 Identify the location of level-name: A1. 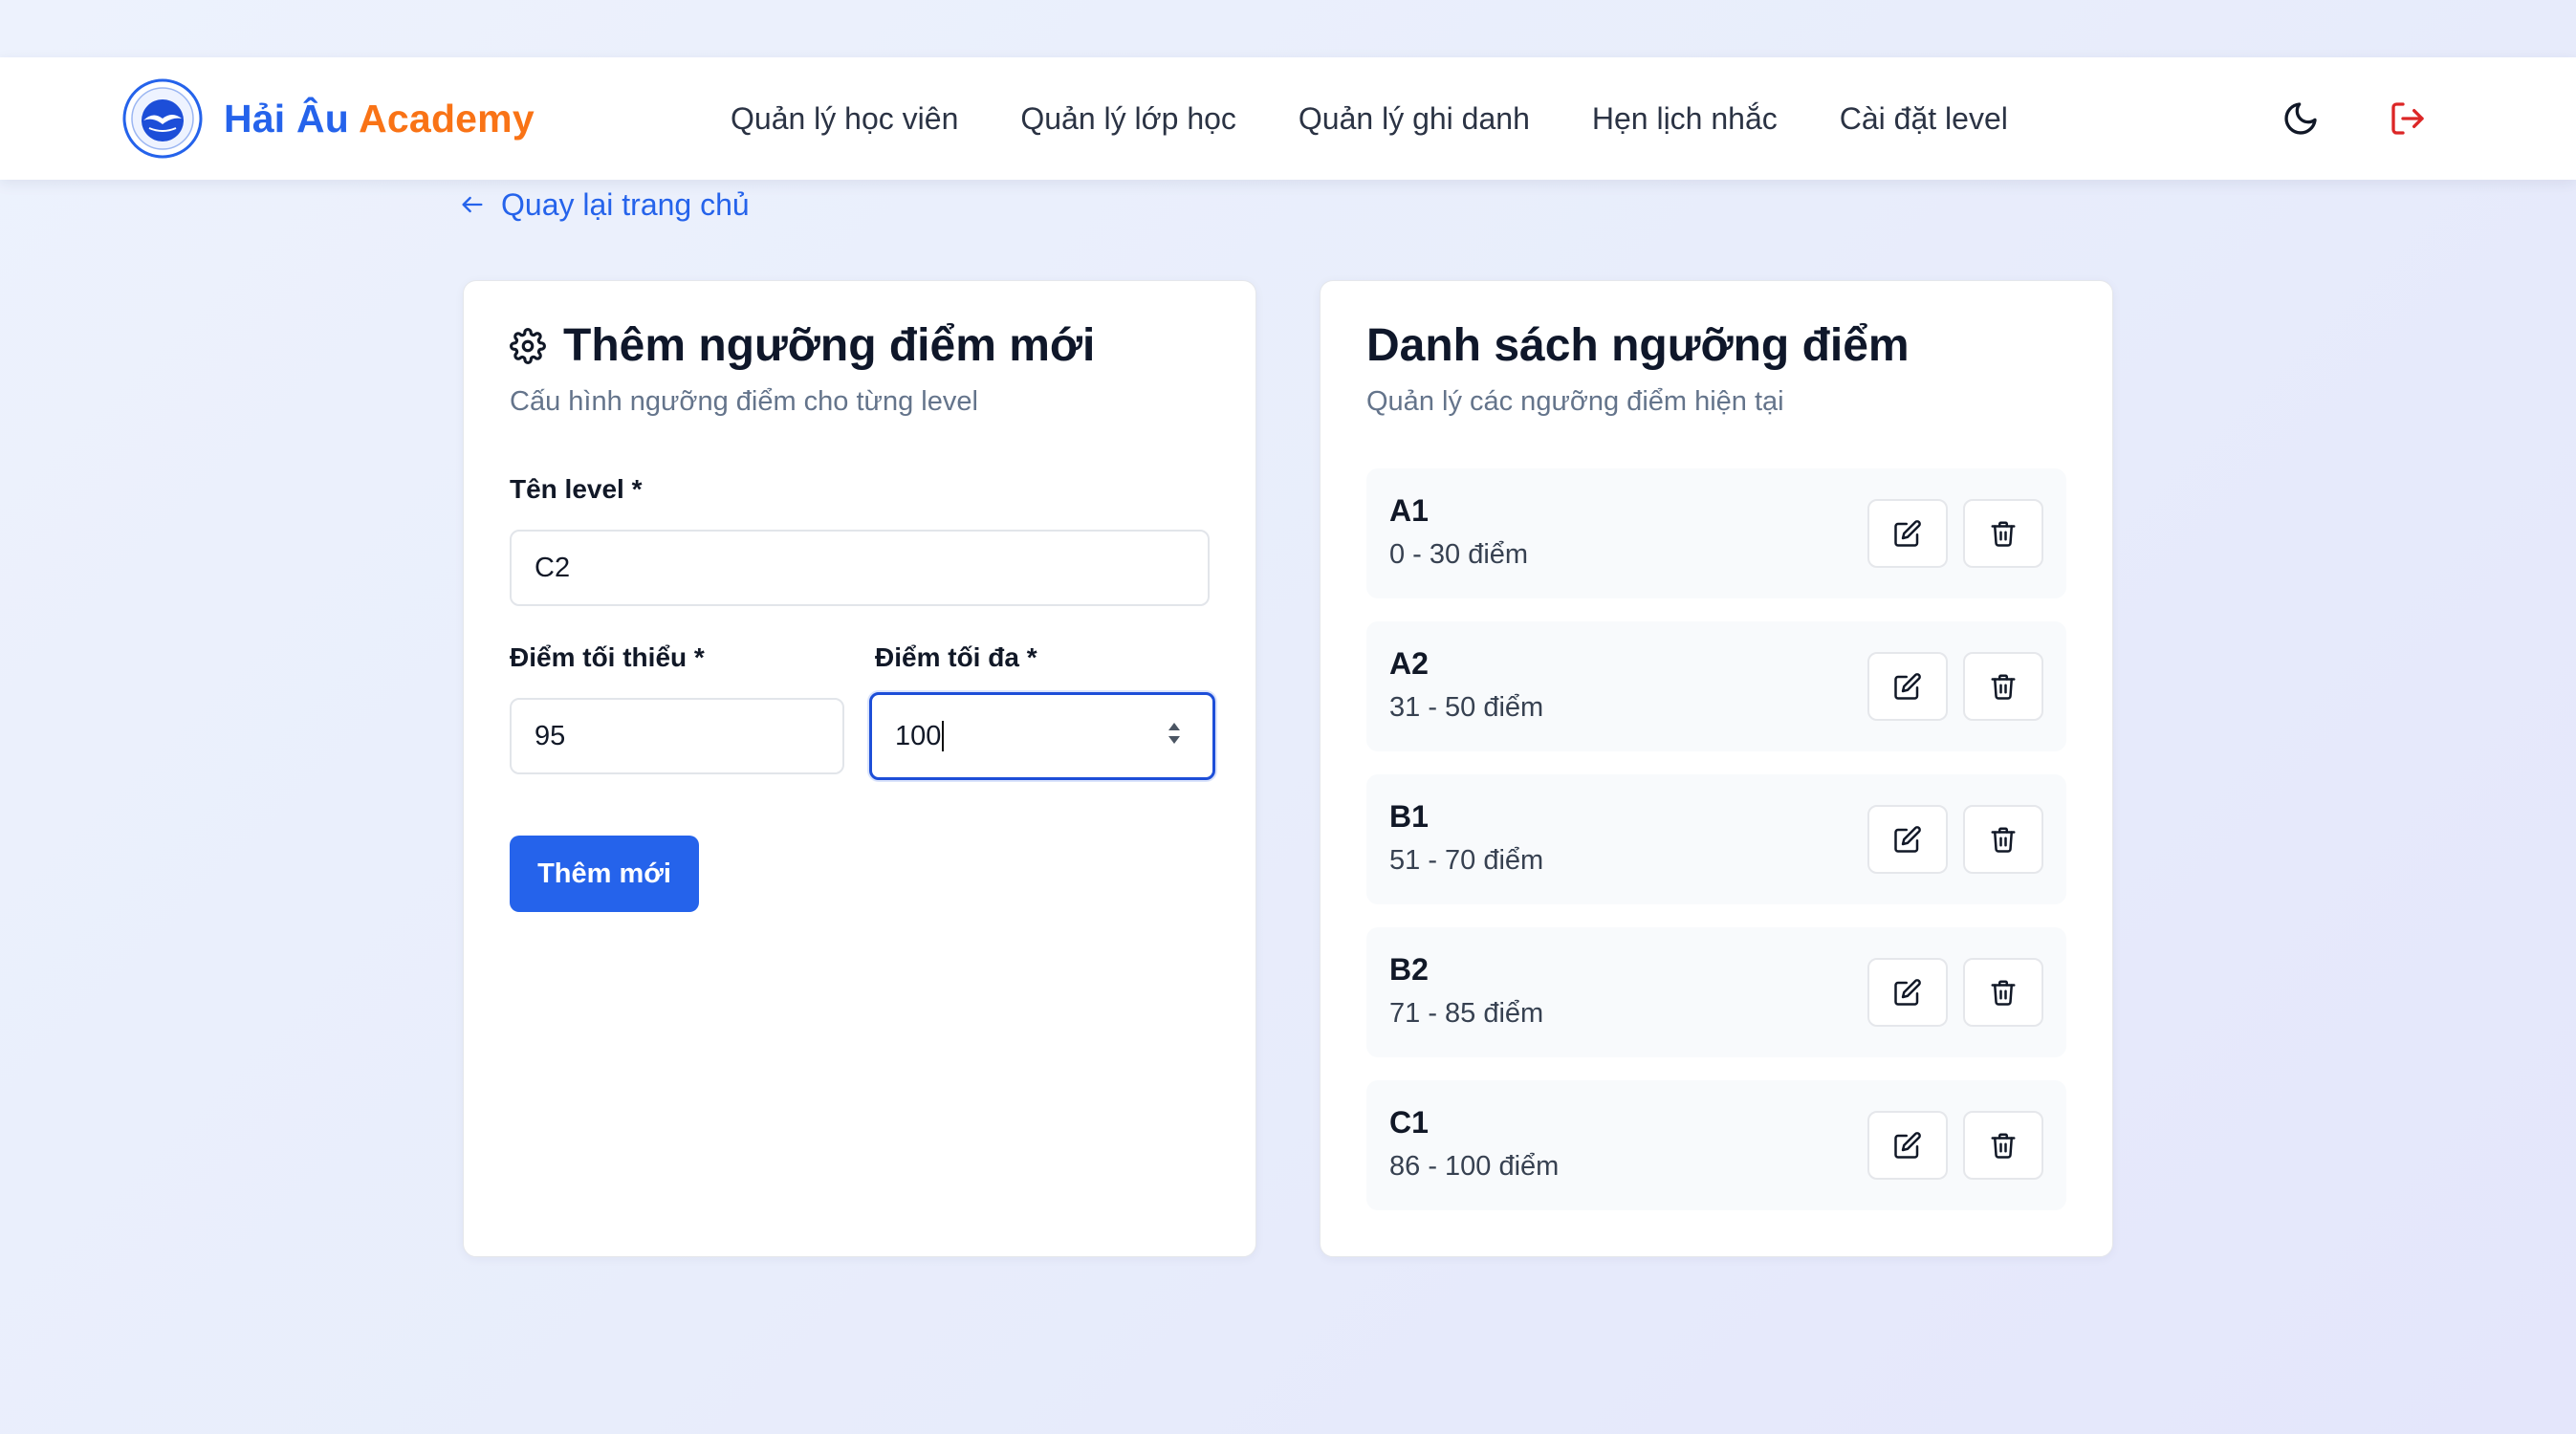
(1409, 510).